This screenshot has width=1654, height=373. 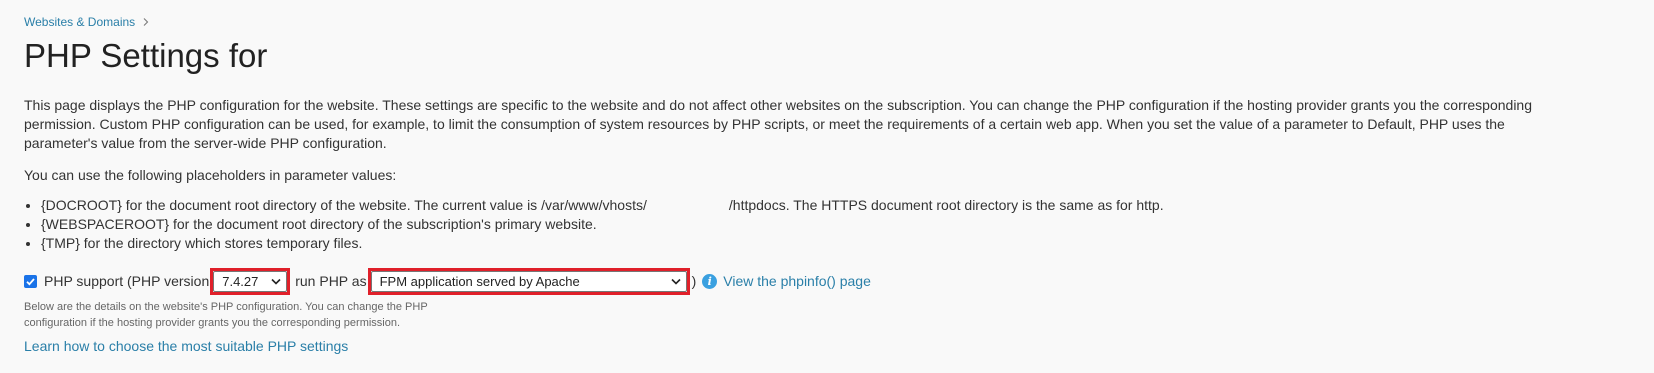 What do you see at coordinates (79, 22) in the screenshot?
I see `breadcrumb-websites-domains: Websites & Domains` at bounding box center [79, 22].